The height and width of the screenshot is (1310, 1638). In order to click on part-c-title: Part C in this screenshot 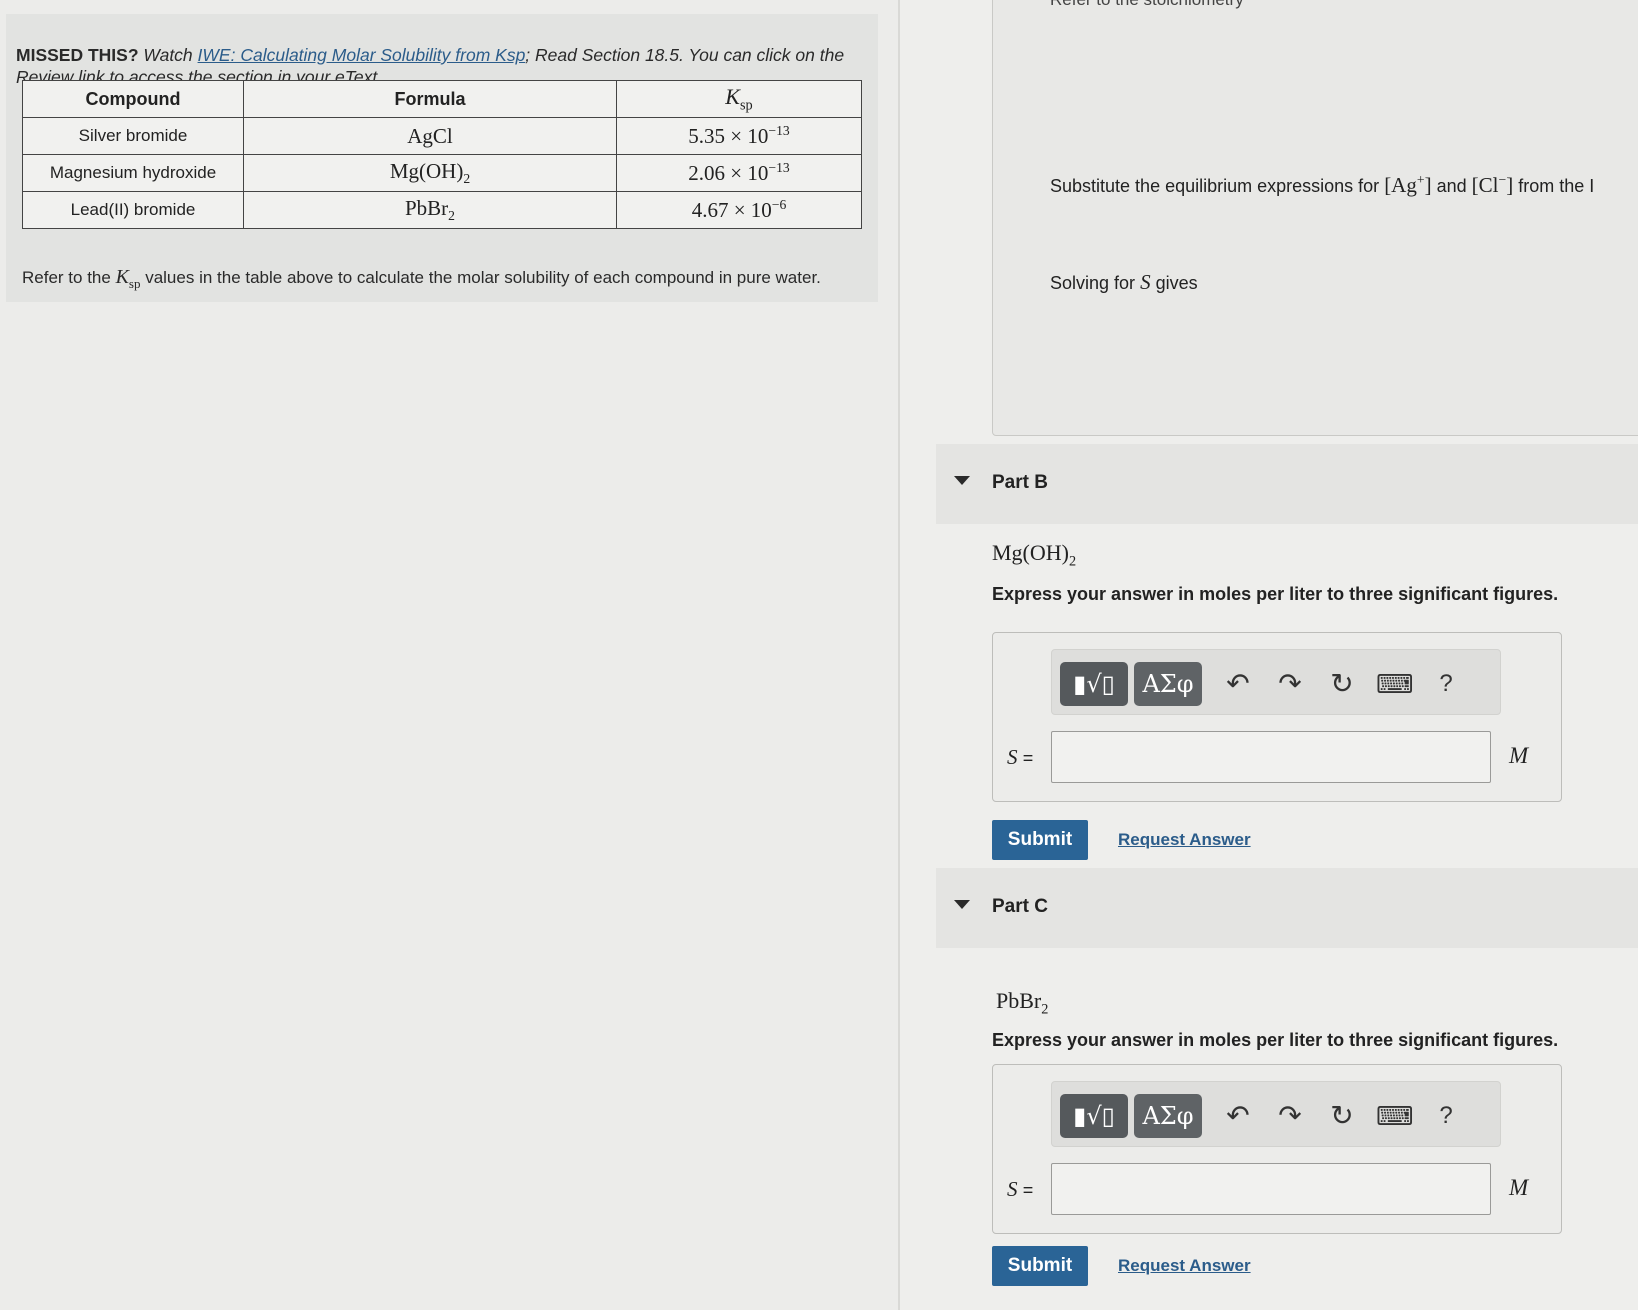, I will do `click(1020, 906)`.